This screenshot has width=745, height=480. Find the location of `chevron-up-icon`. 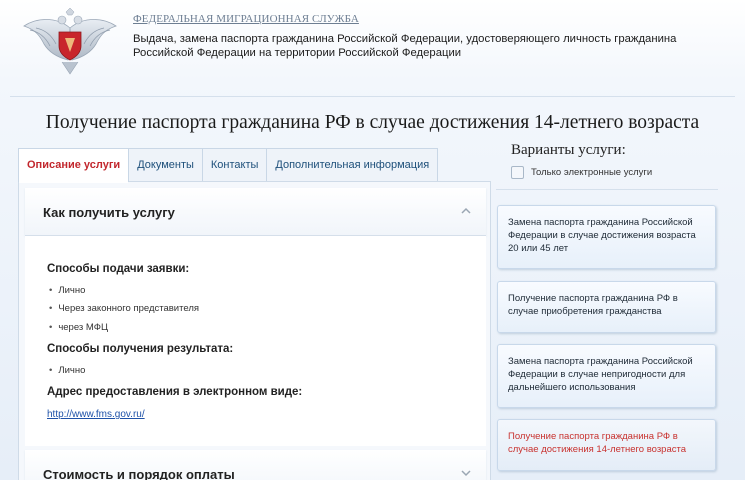

chevron-up-icon is located at coordinates (466, 210).